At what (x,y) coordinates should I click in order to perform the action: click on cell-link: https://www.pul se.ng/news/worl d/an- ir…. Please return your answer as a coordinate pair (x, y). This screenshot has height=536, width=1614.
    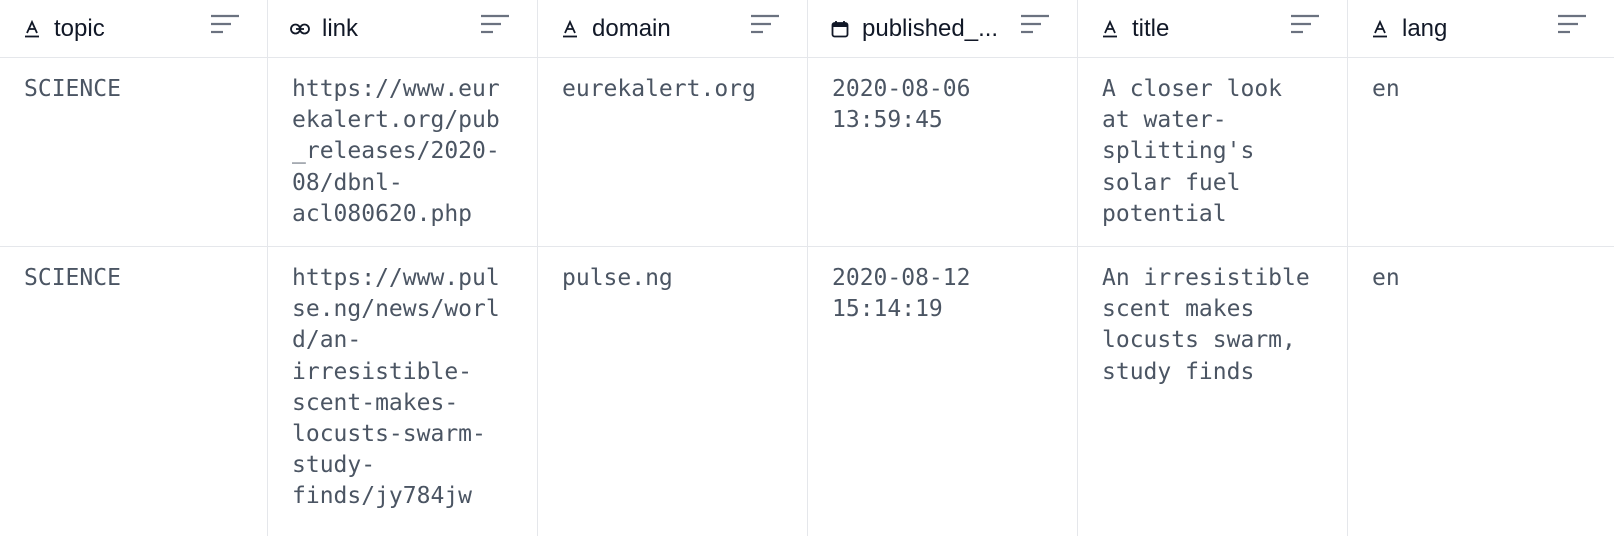
    Looking at the image, I should click on (403, 391).